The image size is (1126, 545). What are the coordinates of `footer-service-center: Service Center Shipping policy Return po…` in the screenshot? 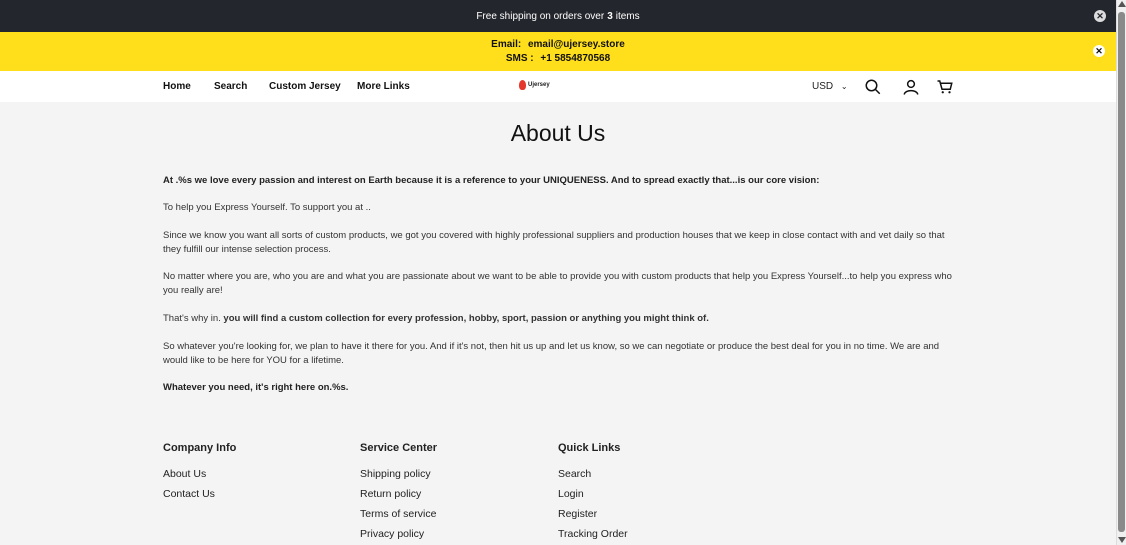 It's located at (398, 493).